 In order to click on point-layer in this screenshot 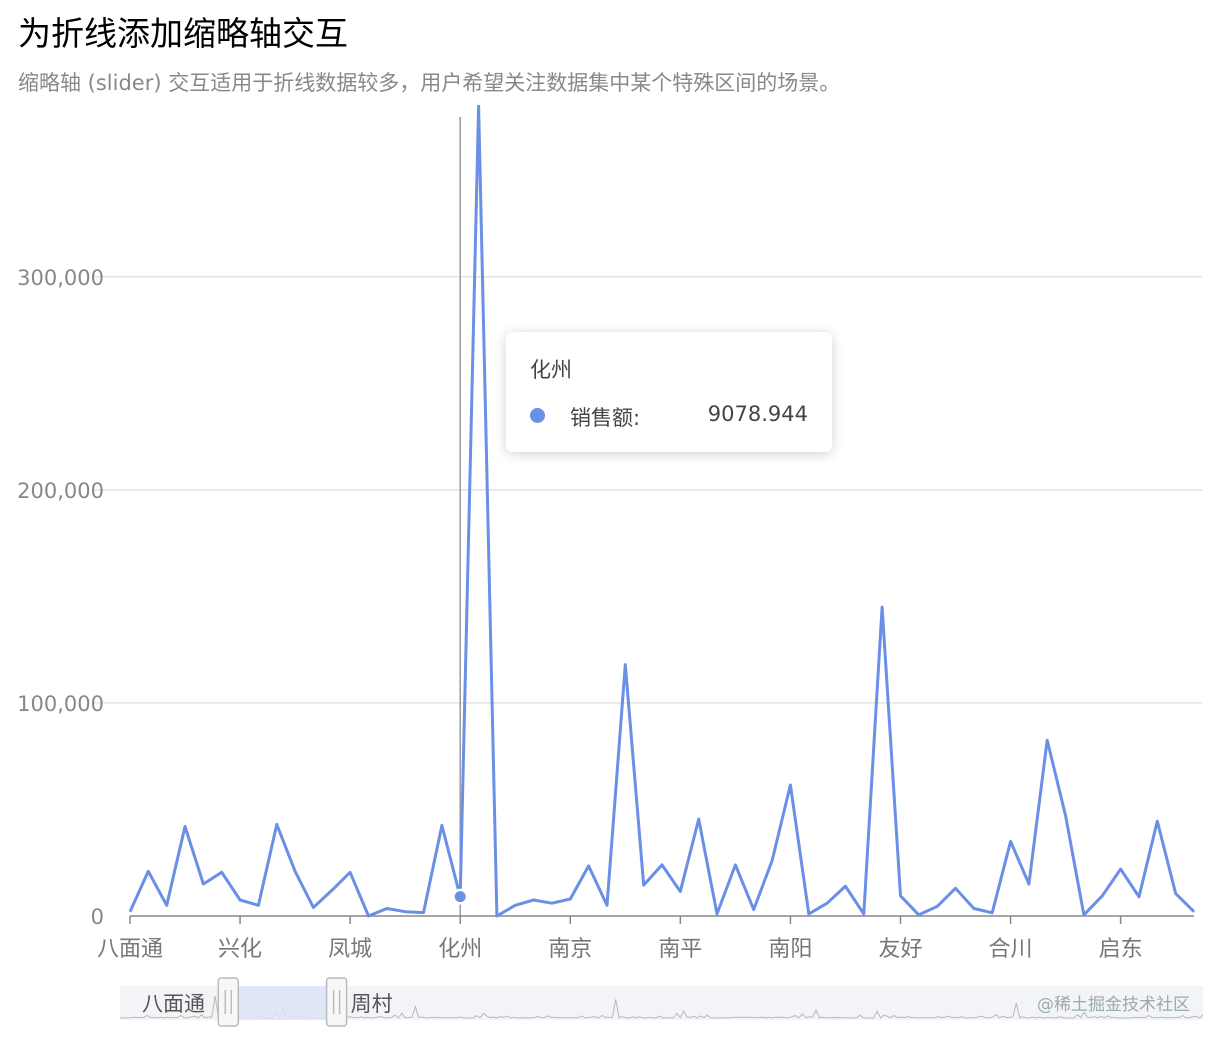, I will do `click(460, 896)`.